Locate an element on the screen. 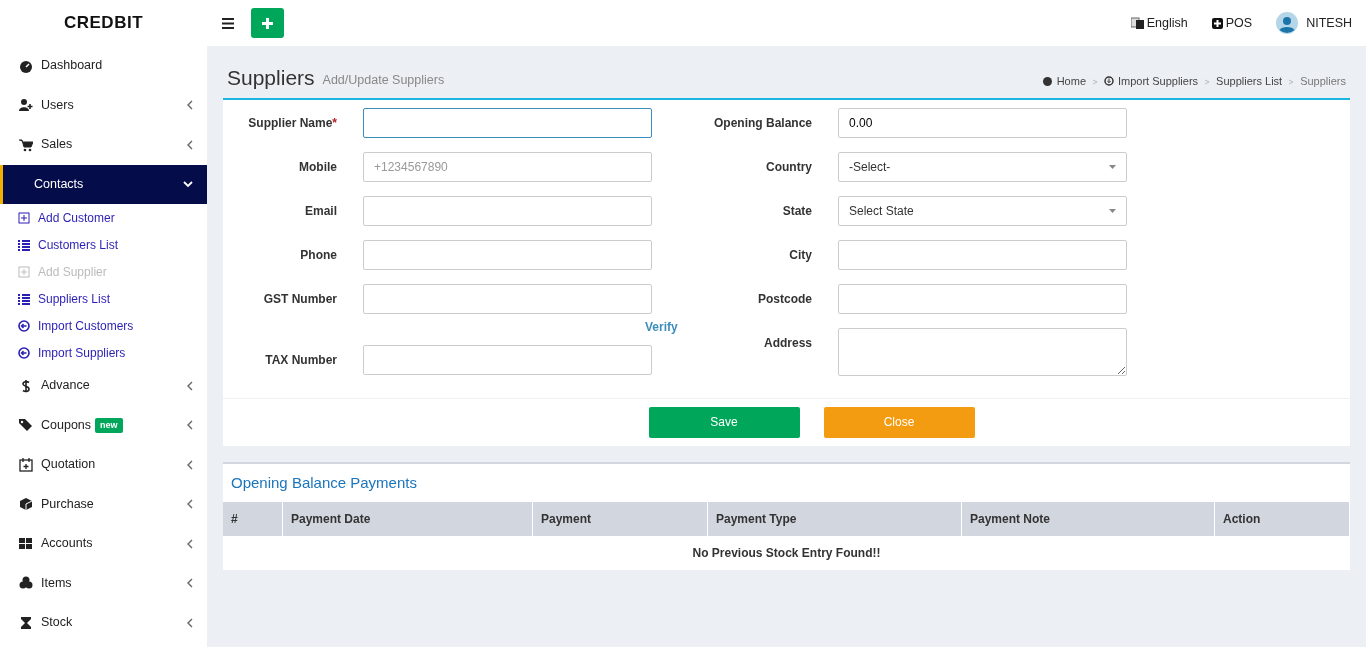 Image resolution: width=1366 pixels, height=647 pixels. field-label: Mobile is located at coordinates (318, 167).